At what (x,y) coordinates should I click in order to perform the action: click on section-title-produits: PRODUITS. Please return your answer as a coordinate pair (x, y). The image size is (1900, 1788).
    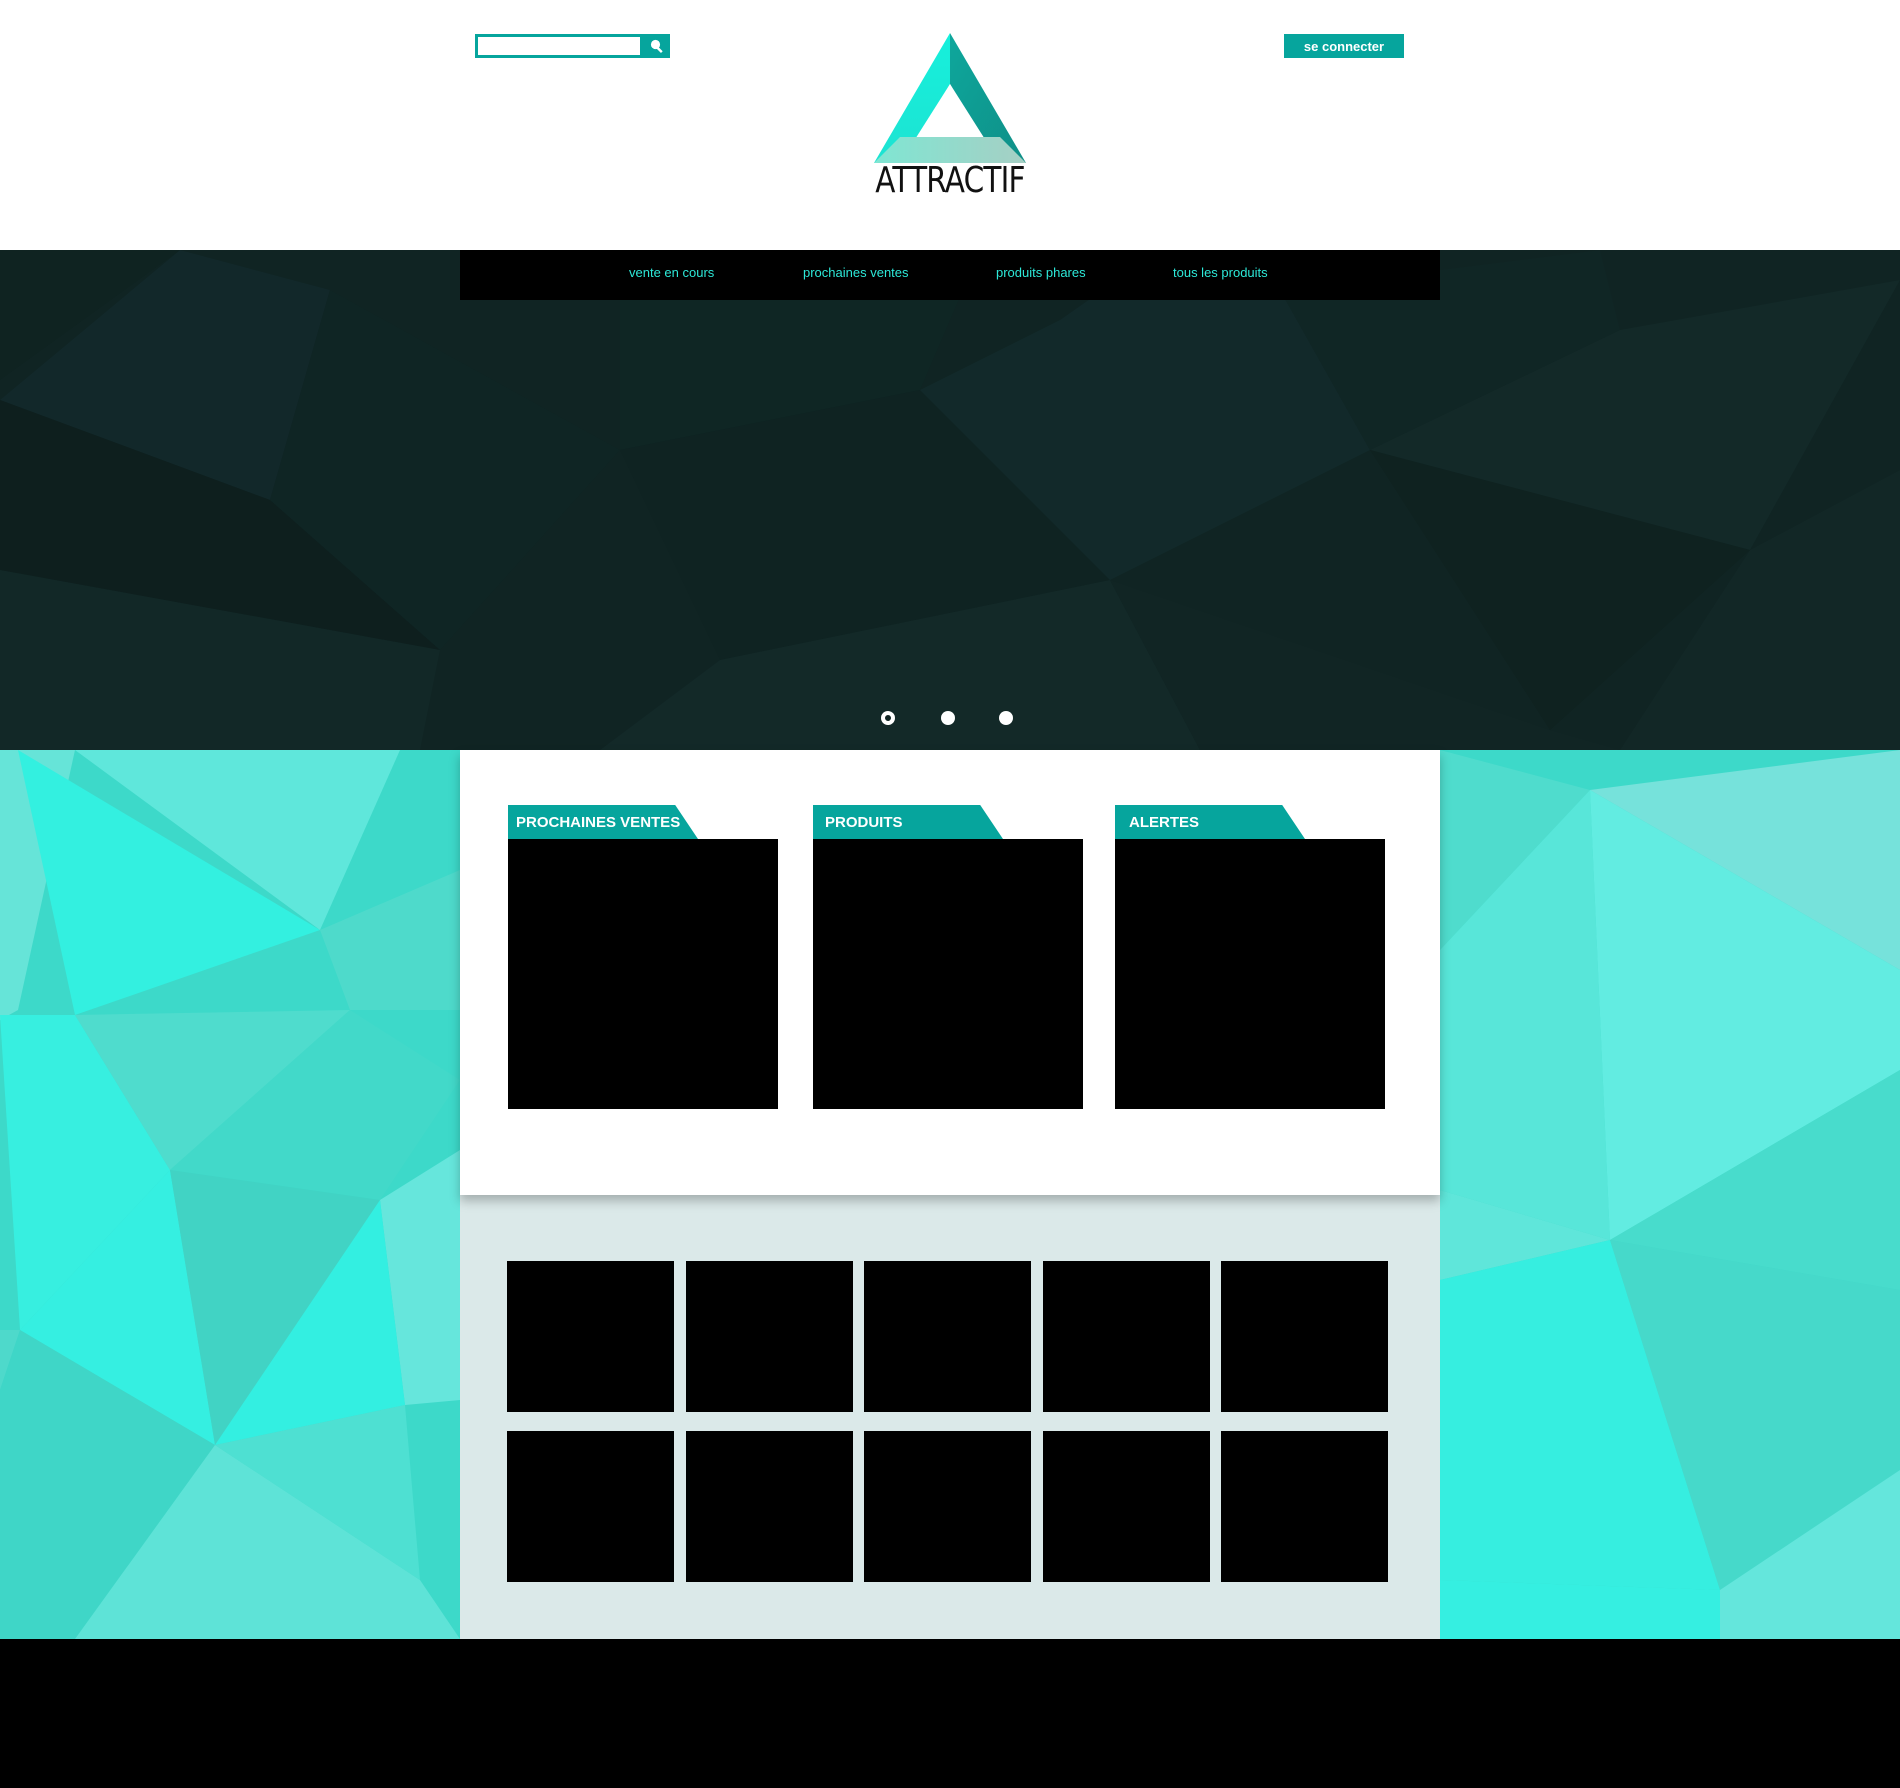
    Looking at the image, I should click on (908, 822).